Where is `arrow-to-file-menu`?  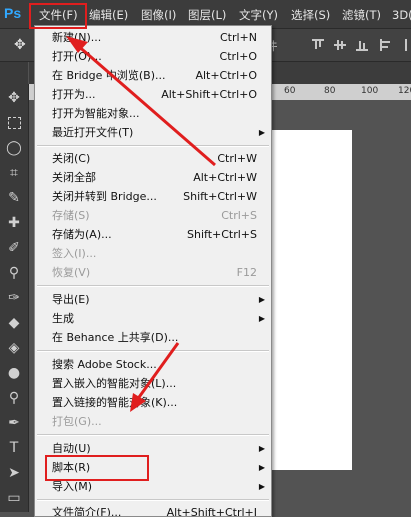
arrow-to-file-menu is located at coordinates (141, 101).